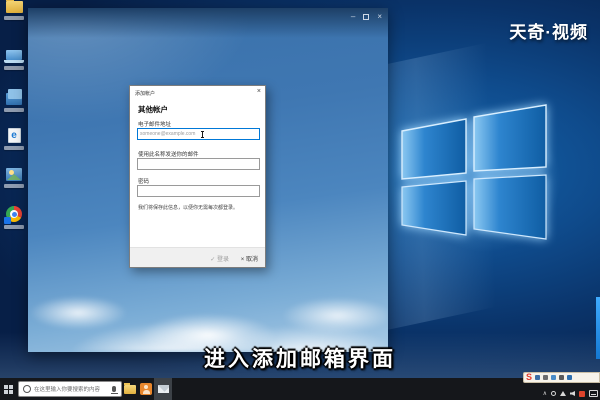 The width and height of the screenshot is (600, 400). Describe the element at coordinates (202, 134) in the screenshot. I see `text-cursor` at that location.